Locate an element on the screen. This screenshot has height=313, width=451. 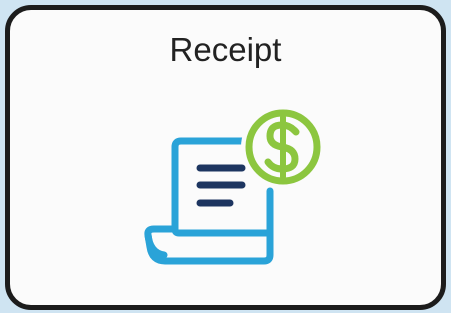
dollar-badge-icon is located at coordinates (283, 147).